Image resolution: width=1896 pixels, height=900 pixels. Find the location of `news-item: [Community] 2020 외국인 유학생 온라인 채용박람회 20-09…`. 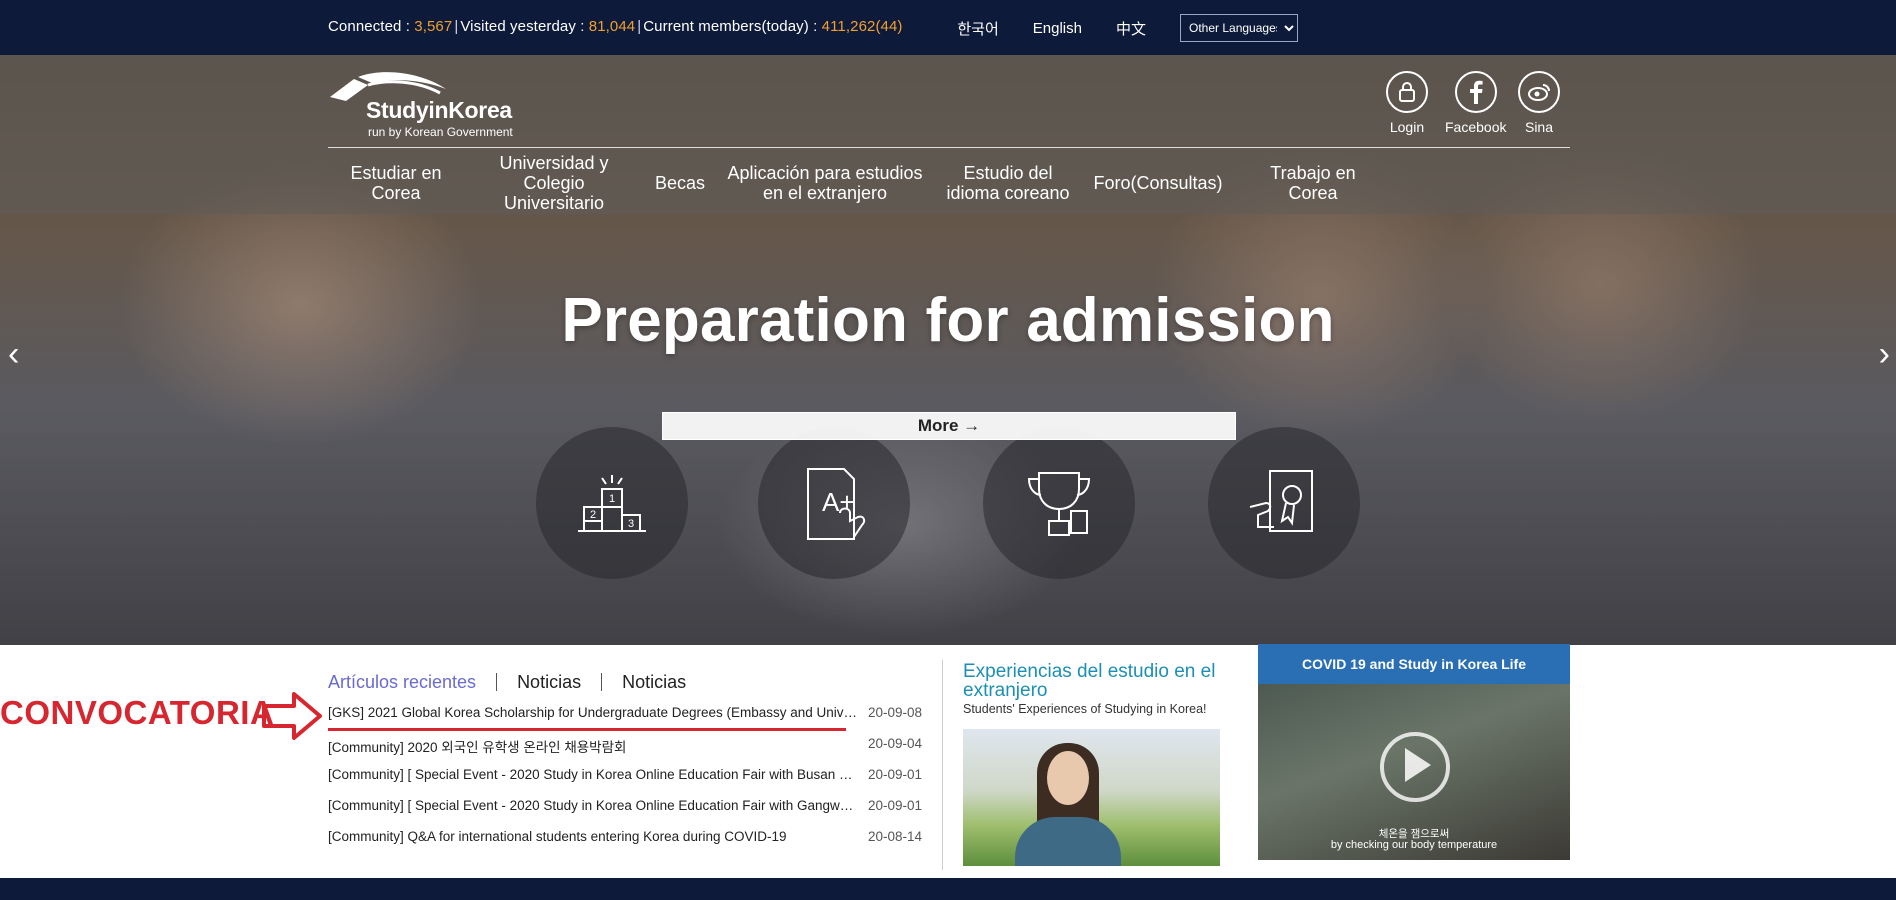

news-item: [Community] 2020 외국인 유학생 온라인 채용박람회 20-09… is located at coordinates (625, 746).